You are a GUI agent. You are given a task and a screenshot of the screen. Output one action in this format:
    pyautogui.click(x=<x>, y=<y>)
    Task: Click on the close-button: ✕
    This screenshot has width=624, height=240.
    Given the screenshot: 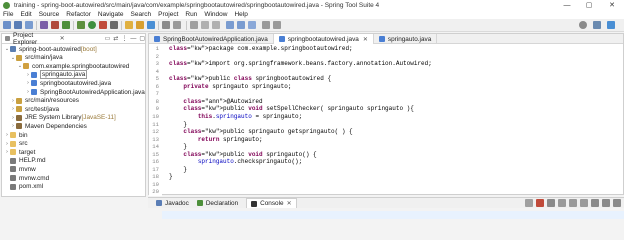 What is the action you would take?
    pyautogui.click(x=612, y=5)
    